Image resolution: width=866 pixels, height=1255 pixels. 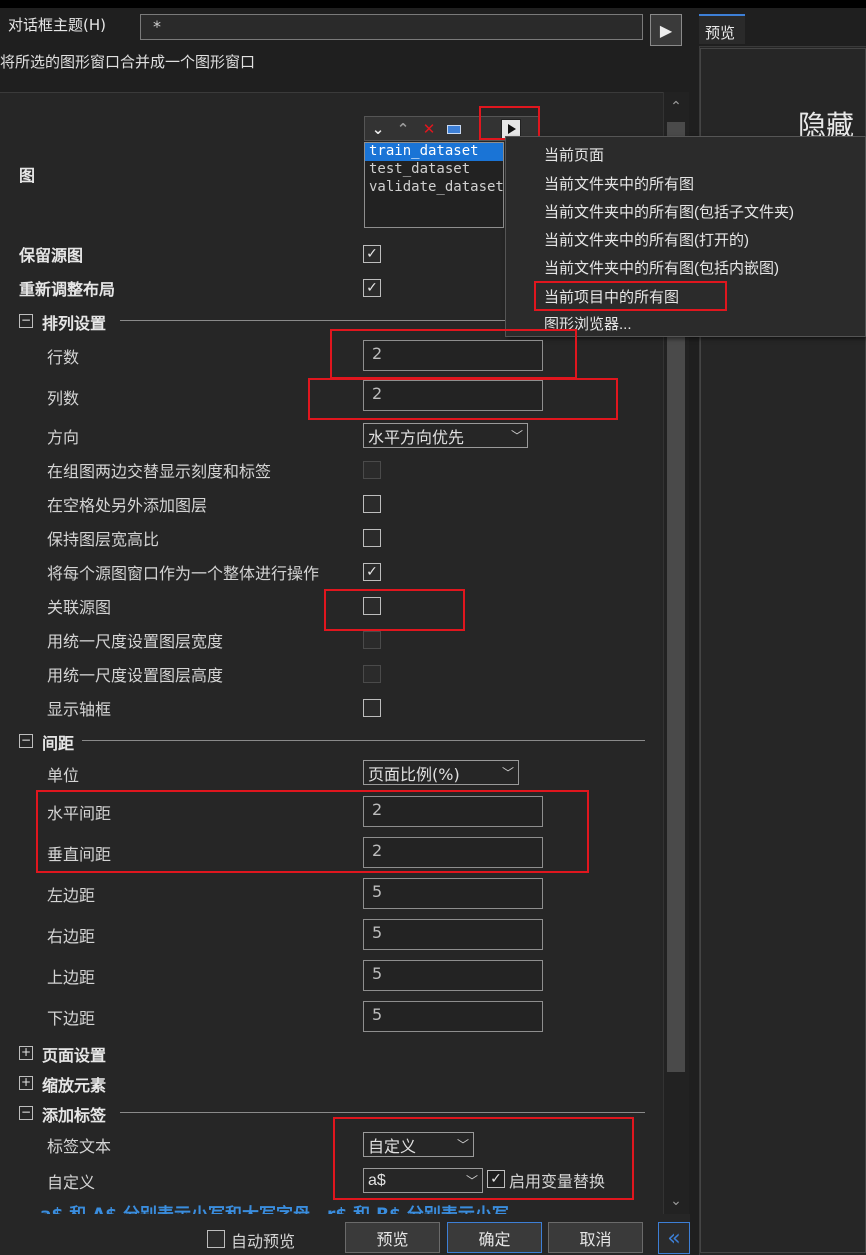 I want to click on highlight-rows, so click(x=453, y=354).